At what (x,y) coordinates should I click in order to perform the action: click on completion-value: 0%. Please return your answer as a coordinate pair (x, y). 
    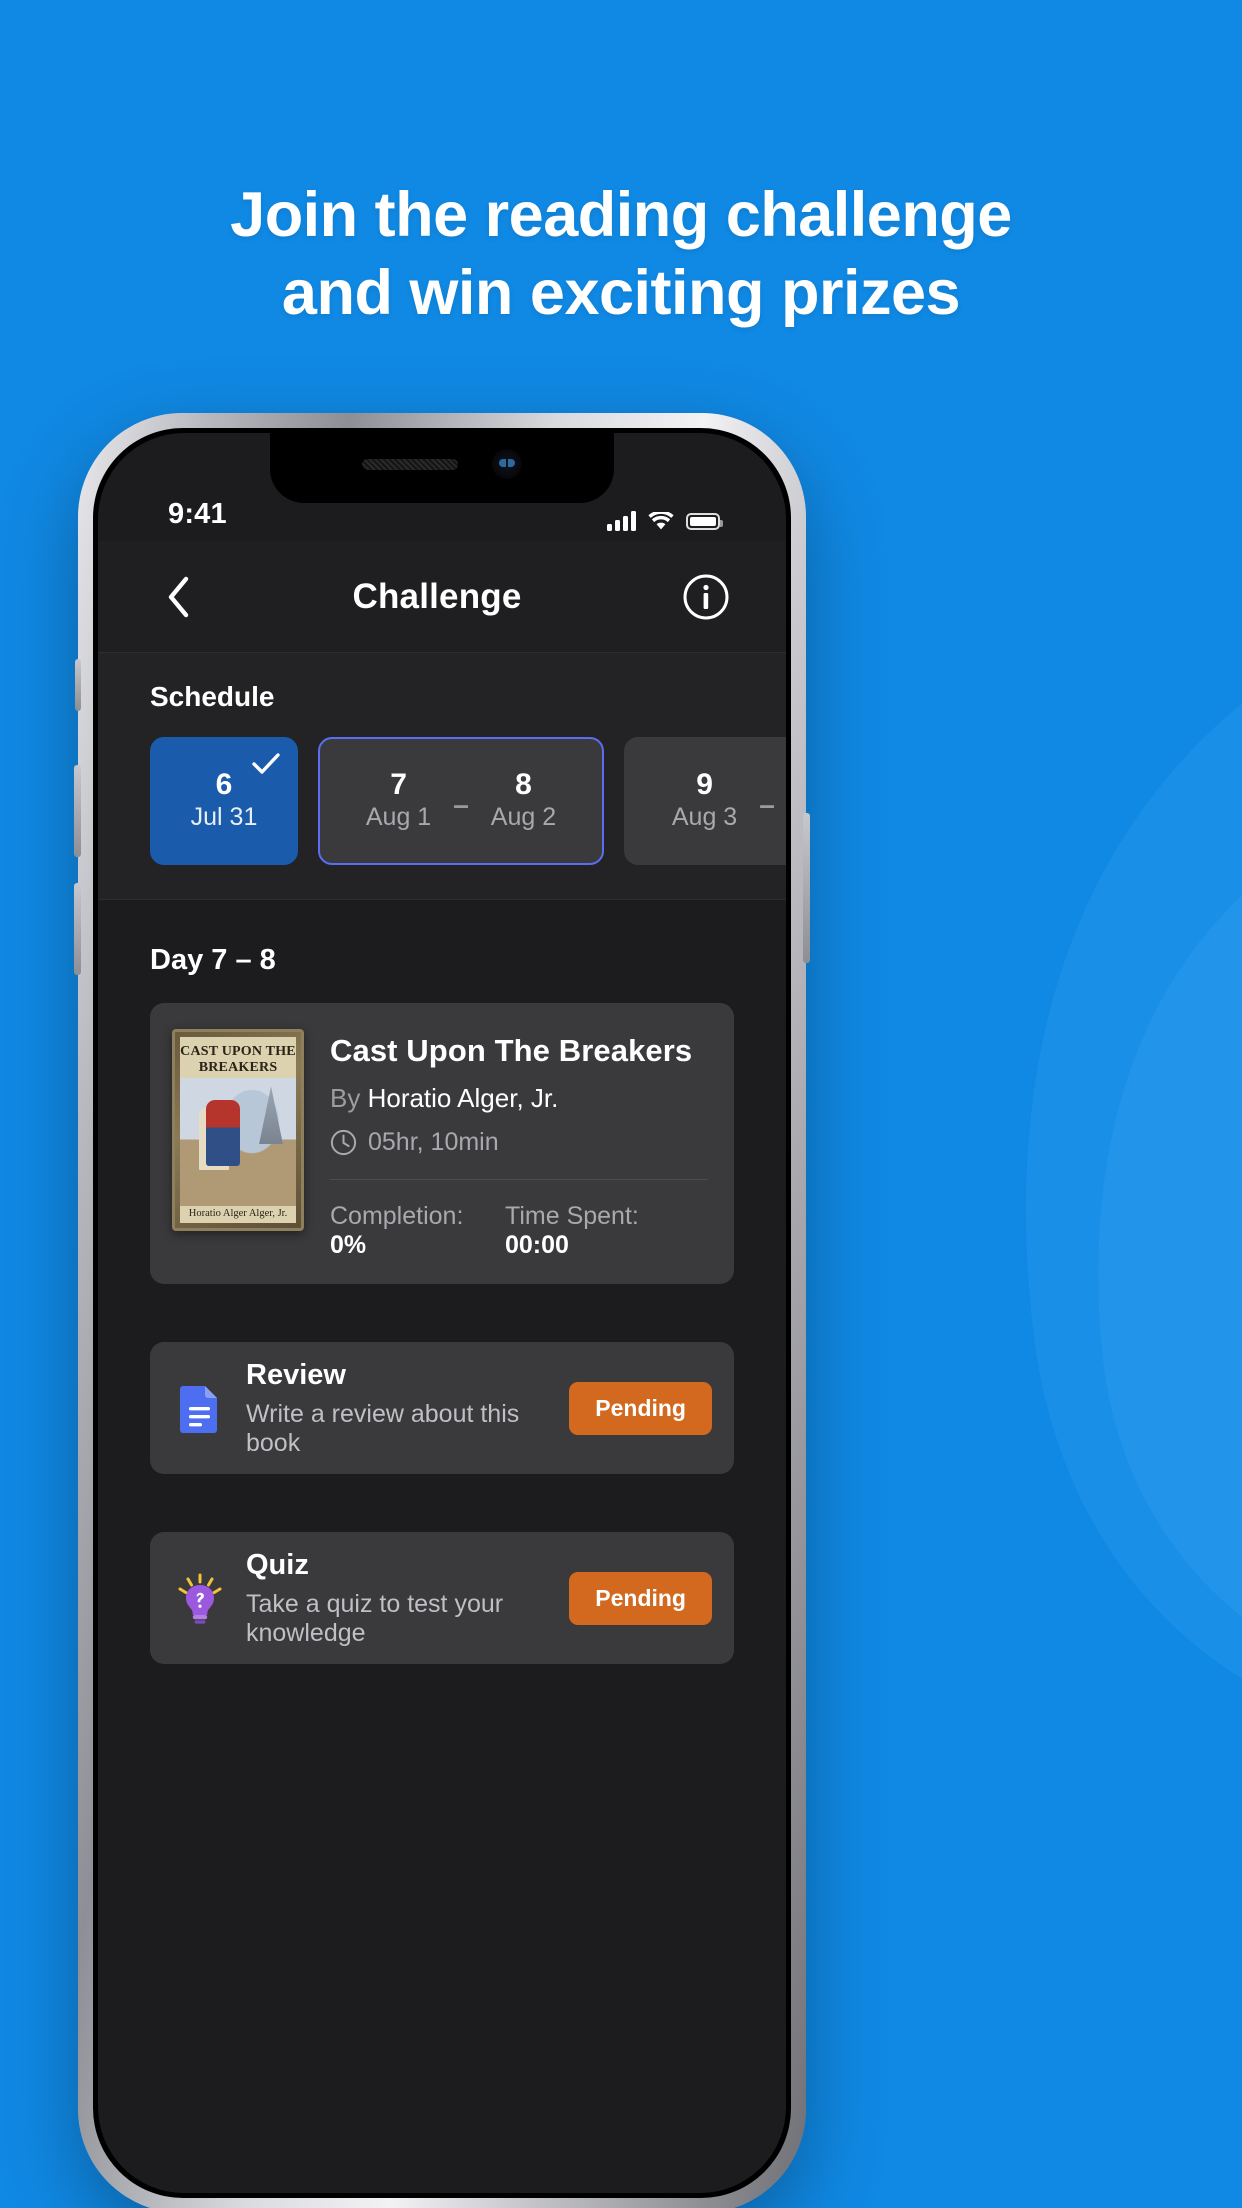
    Looking at the image, I should click on (348, 1245).